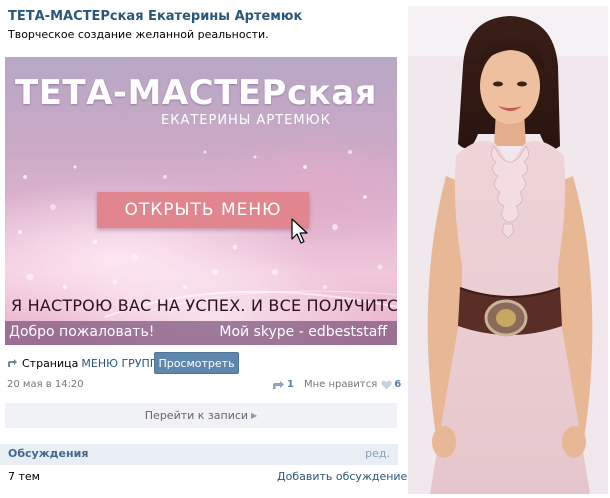  I want to click on repost-count: 1, so click(290, 384).